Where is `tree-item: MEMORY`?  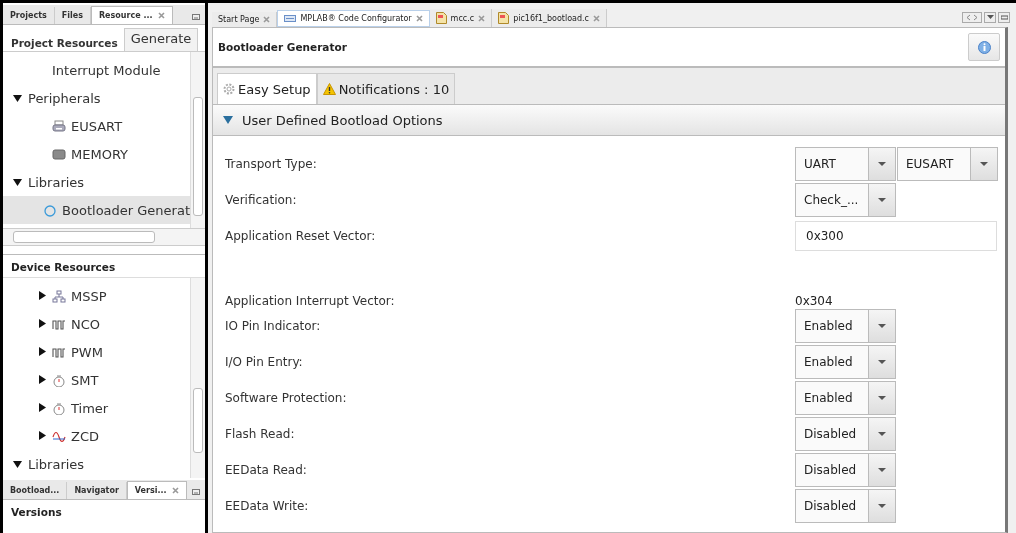
tree-item: MEMORY is located at coordinates (100, 154).